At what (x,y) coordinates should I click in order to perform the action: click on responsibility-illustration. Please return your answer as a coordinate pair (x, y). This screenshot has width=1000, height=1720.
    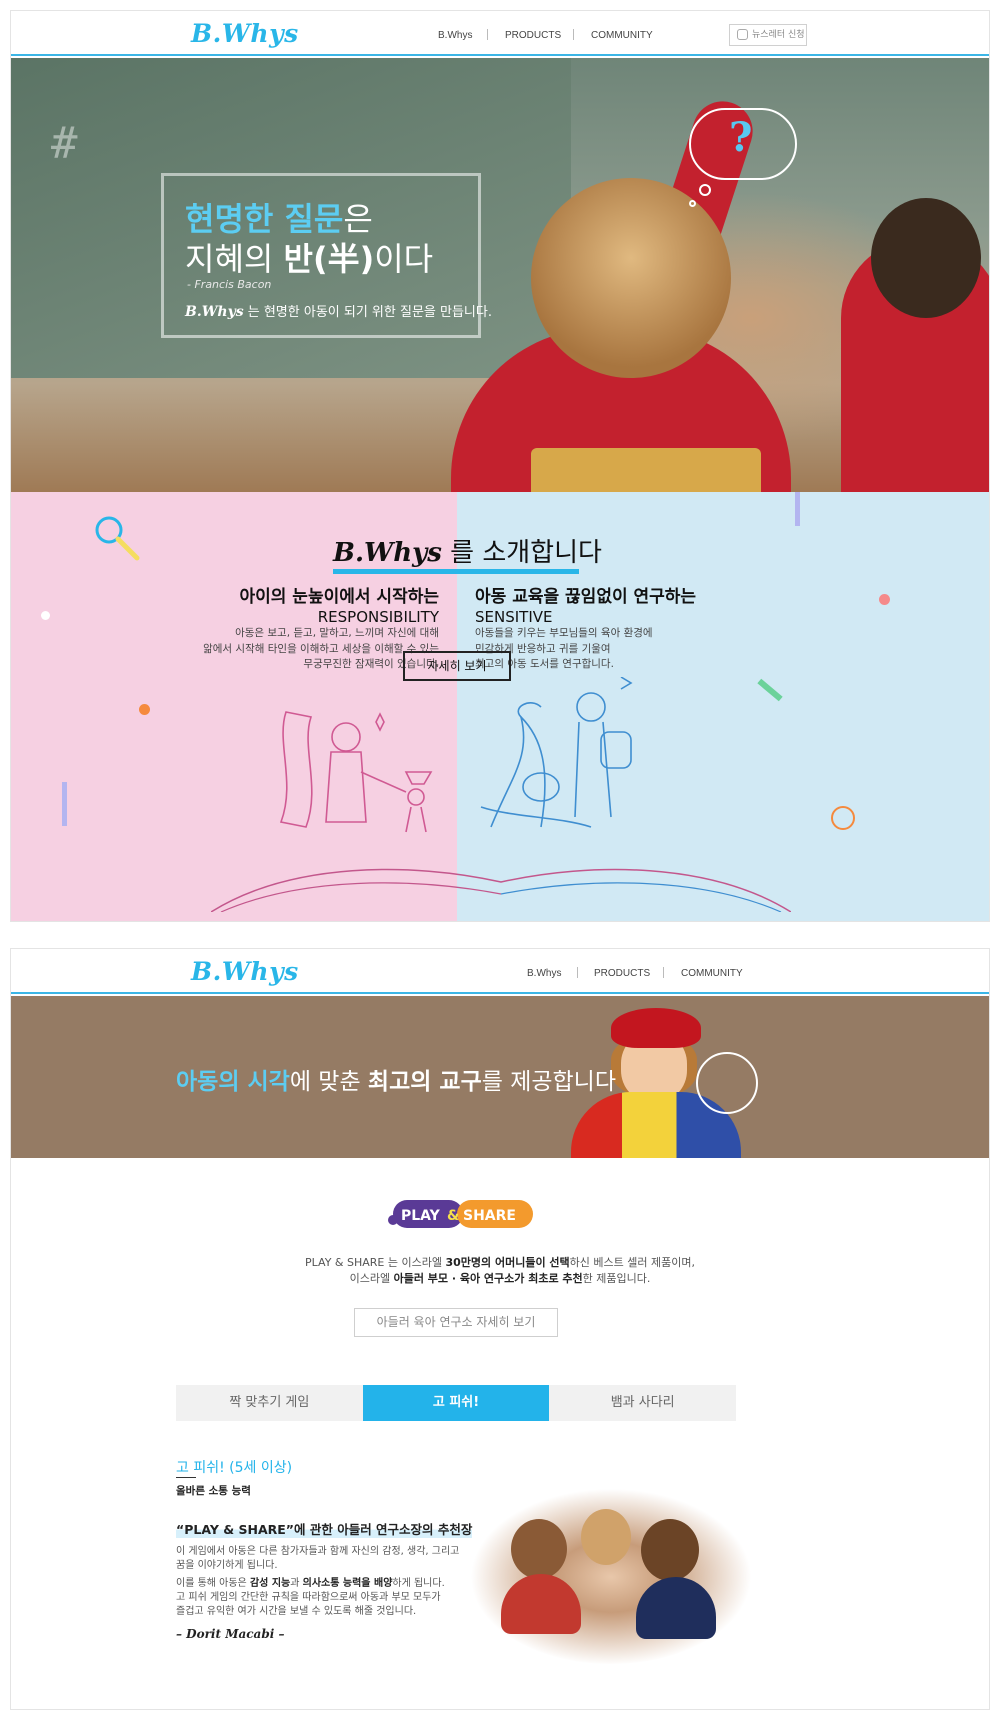
    Looking at the image, I should click on (356, 772).